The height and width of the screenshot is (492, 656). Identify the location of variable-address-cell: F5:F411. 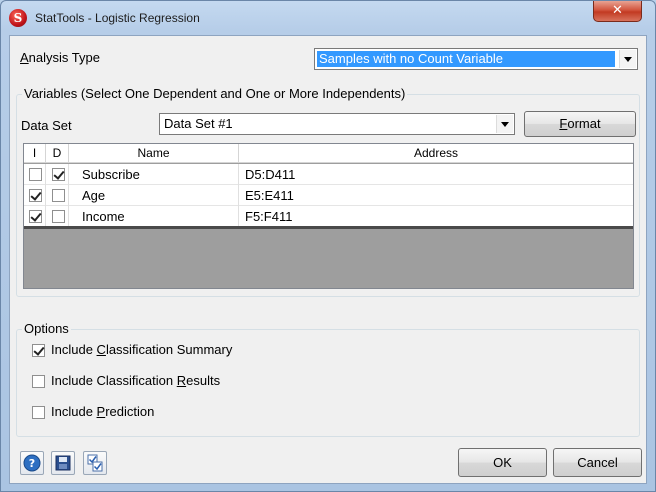
(436, 216).